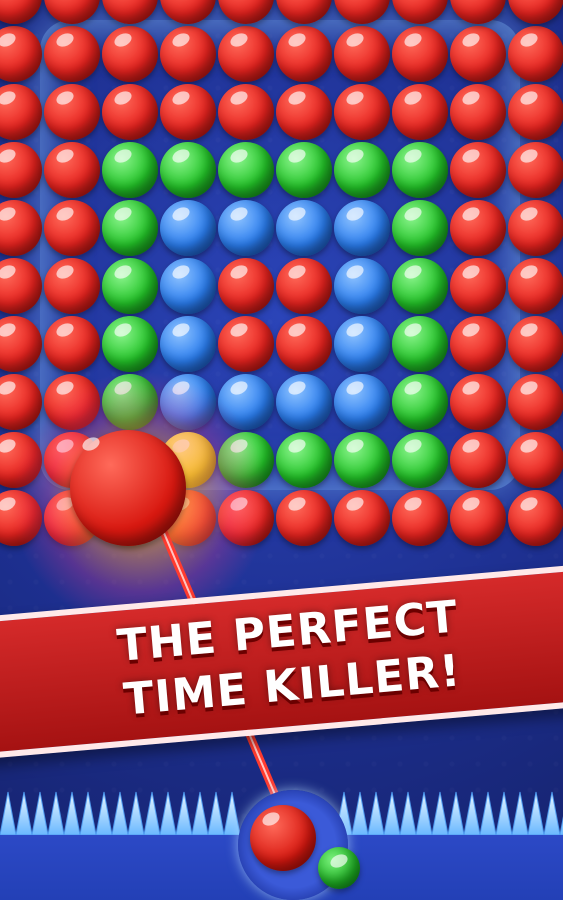  I want to click on current-shooter-bubble, so click(283, 838).